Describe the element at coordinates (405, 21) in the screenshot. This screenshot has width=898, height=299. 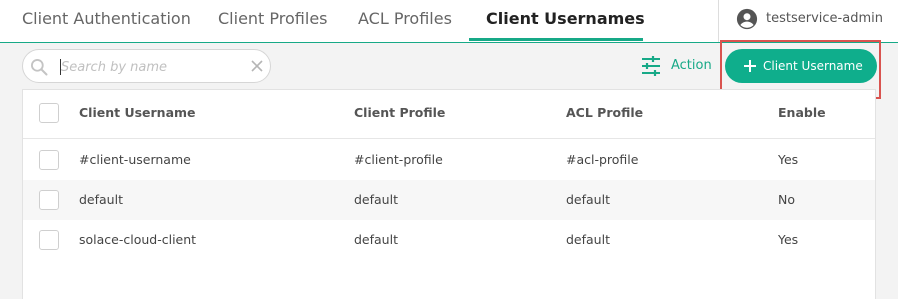
I see `tab-acl-profiles: ACL Profiles` at that location.